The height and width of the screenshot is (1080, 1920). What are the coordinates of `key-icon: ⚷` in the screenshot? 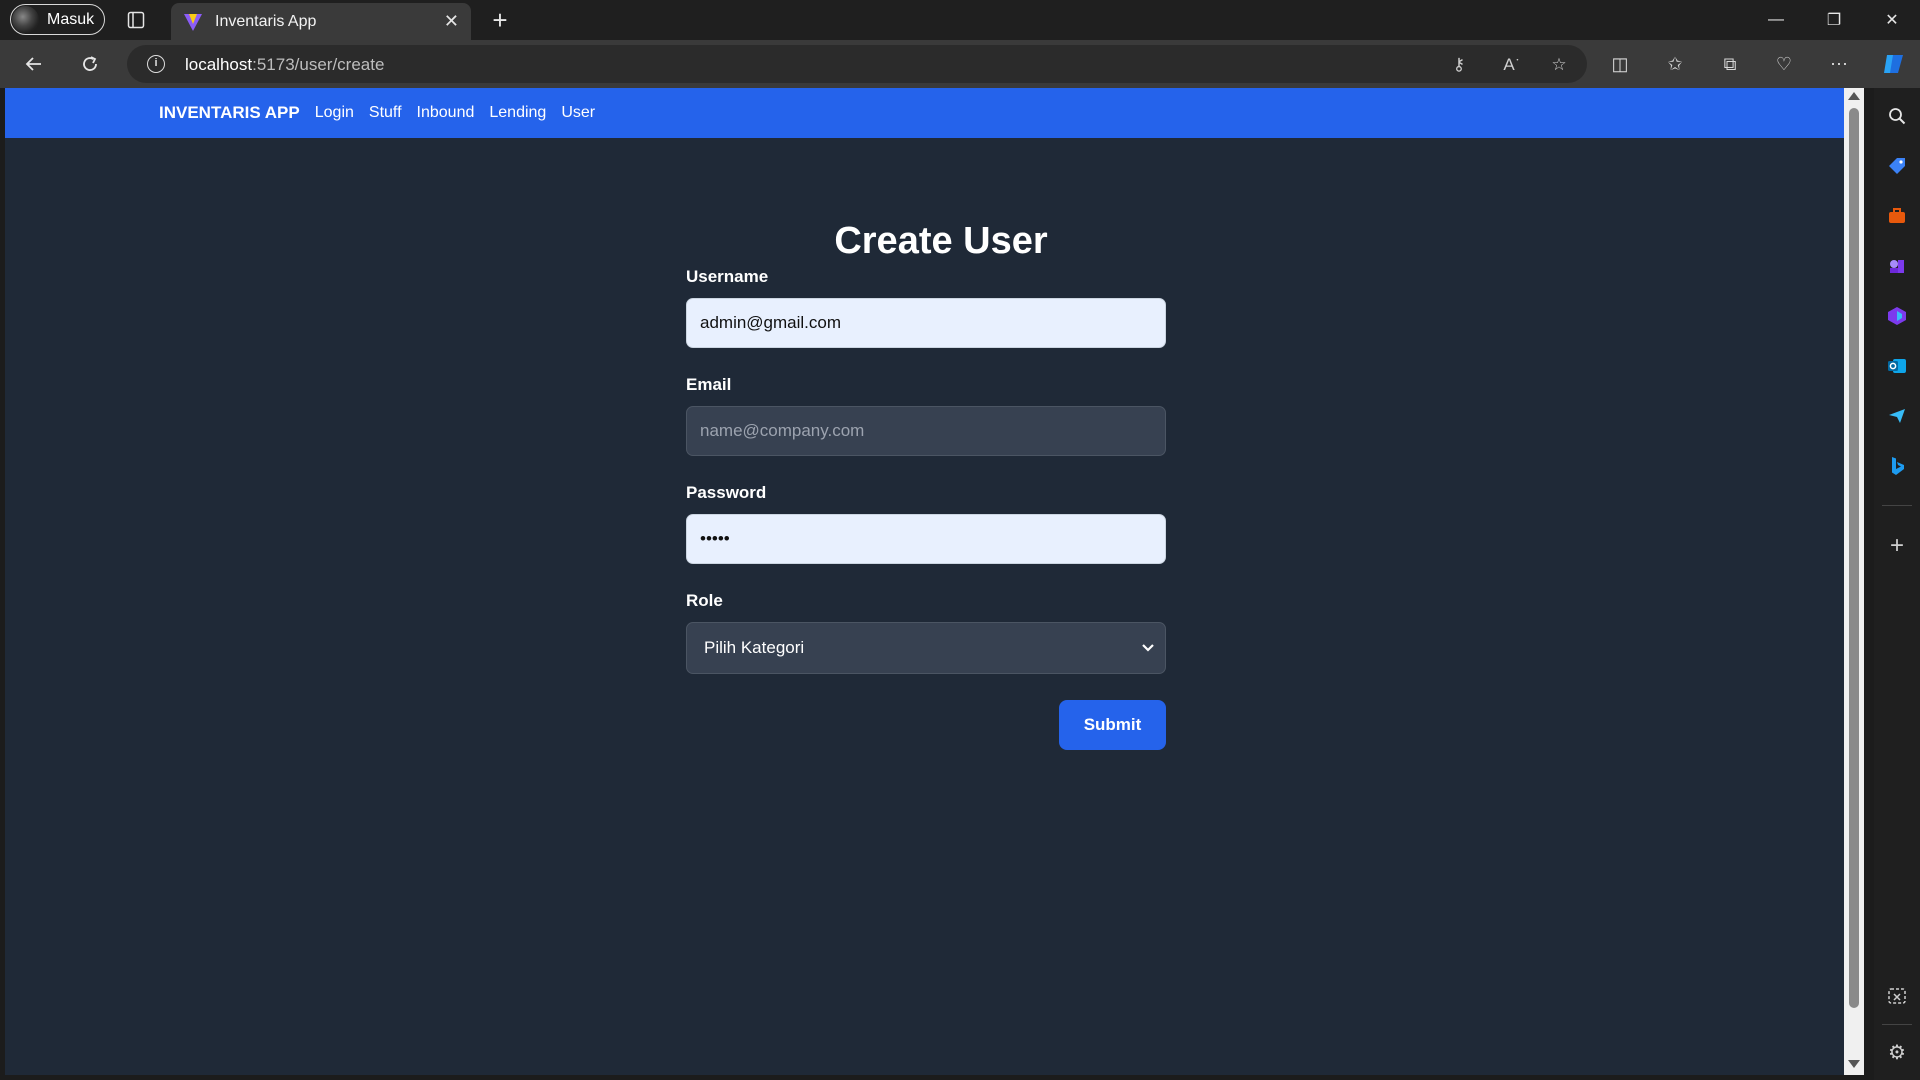 It's located at (1459, 65).